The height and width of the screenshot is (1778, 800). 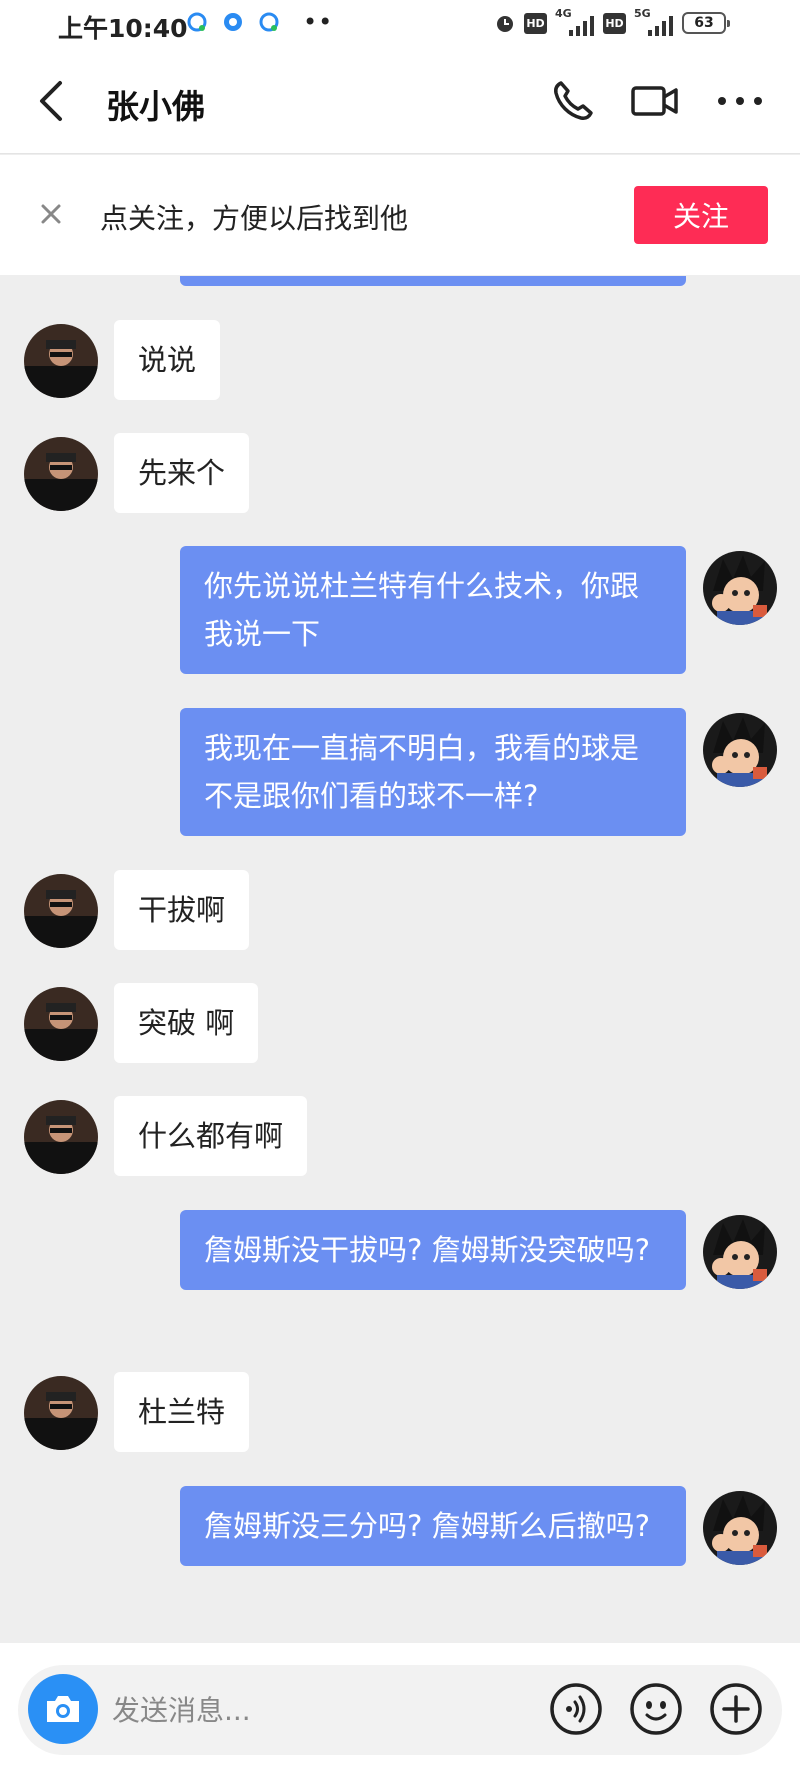 I want to click on battery-icon: 63, so click(x=706, y=23).